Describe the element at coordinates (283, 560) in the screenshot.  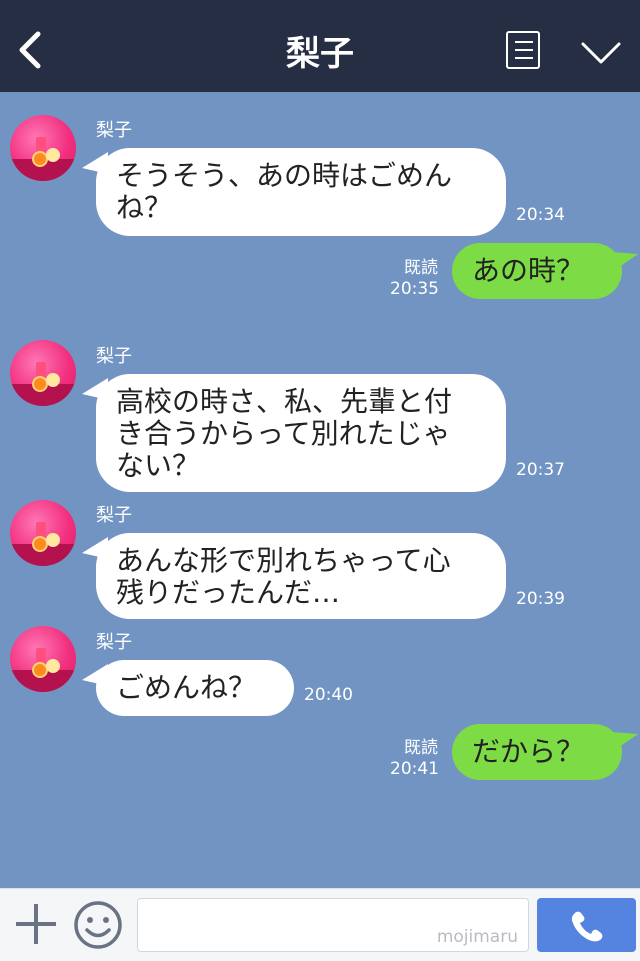
I see `message-line: あんな形で別れちゃって心` at that location.